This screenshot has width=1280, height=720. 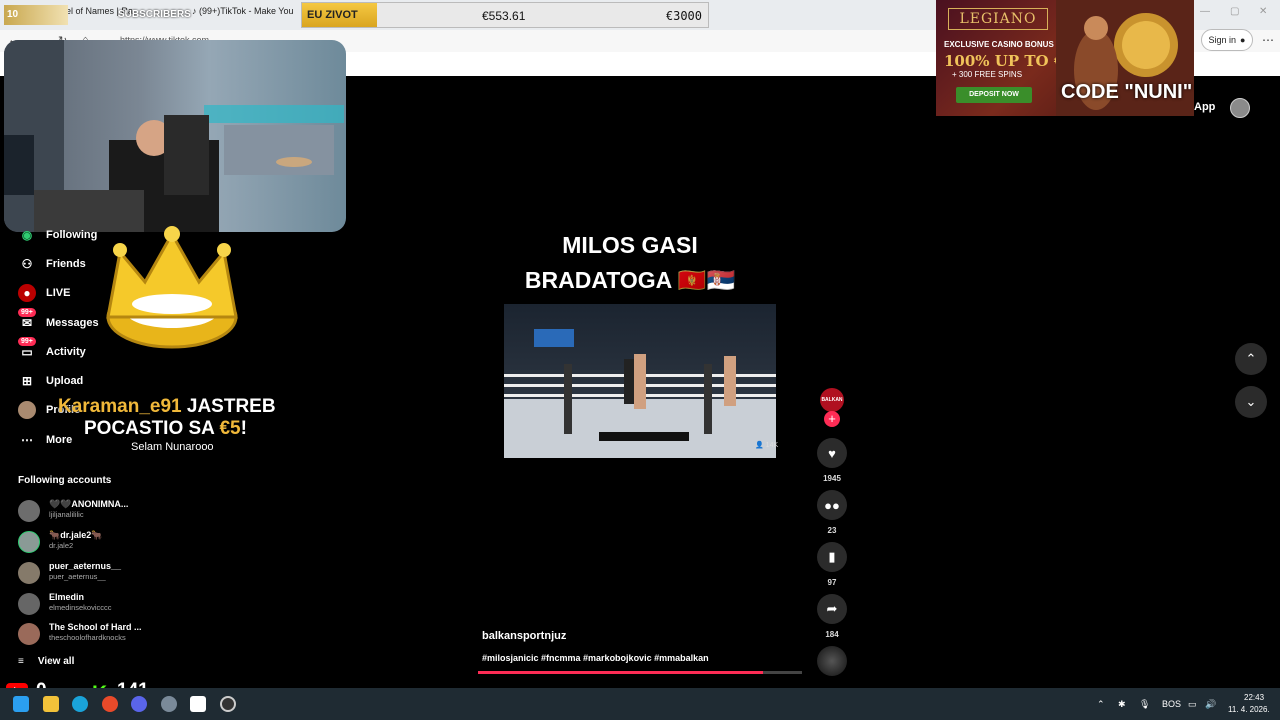 I want to click on save-count: 97, so click(x=832, y=582).